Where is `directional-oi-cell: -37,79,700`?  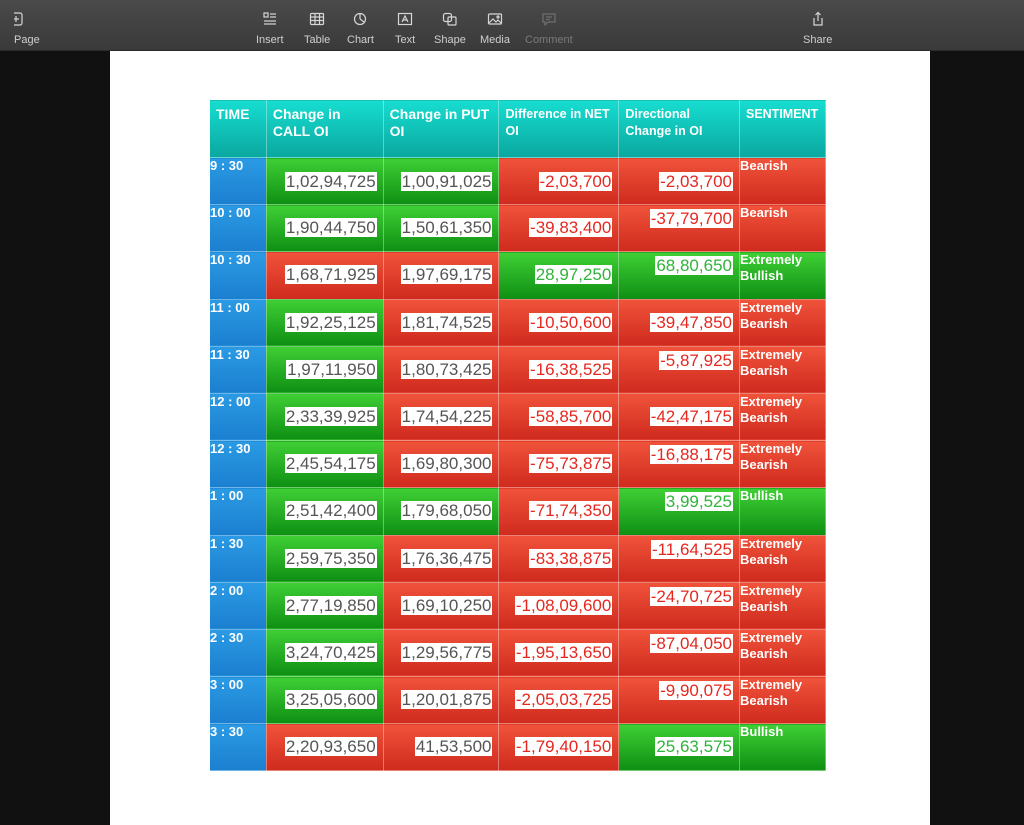
directional-oi-cell: -37,79,700 is located at coordinates (679, 228).